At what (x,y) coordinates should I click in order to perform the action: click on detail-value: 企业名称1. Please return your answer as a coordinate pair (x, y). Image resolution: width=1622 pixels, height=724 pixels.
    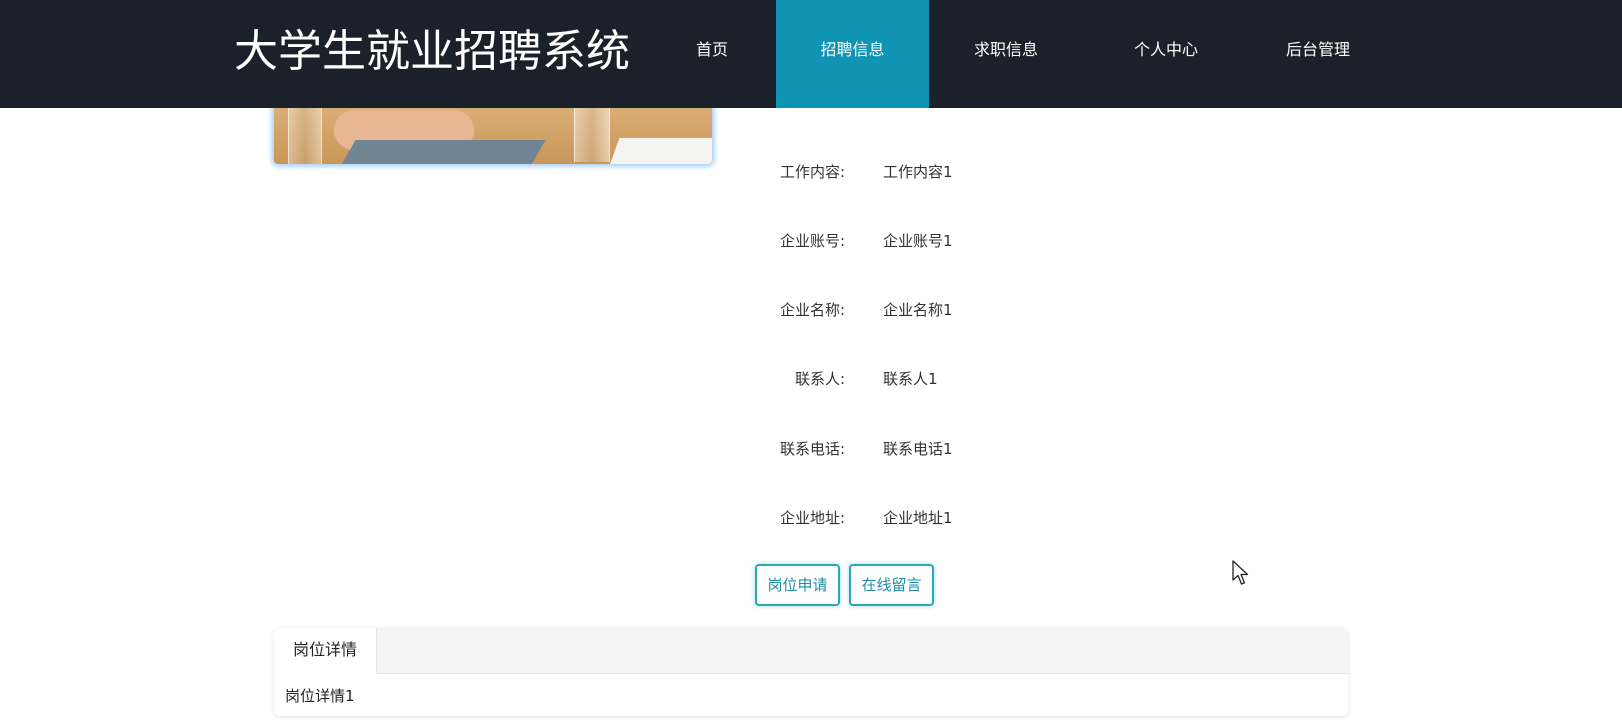
    Looking at the image, I should click on (918, 310).